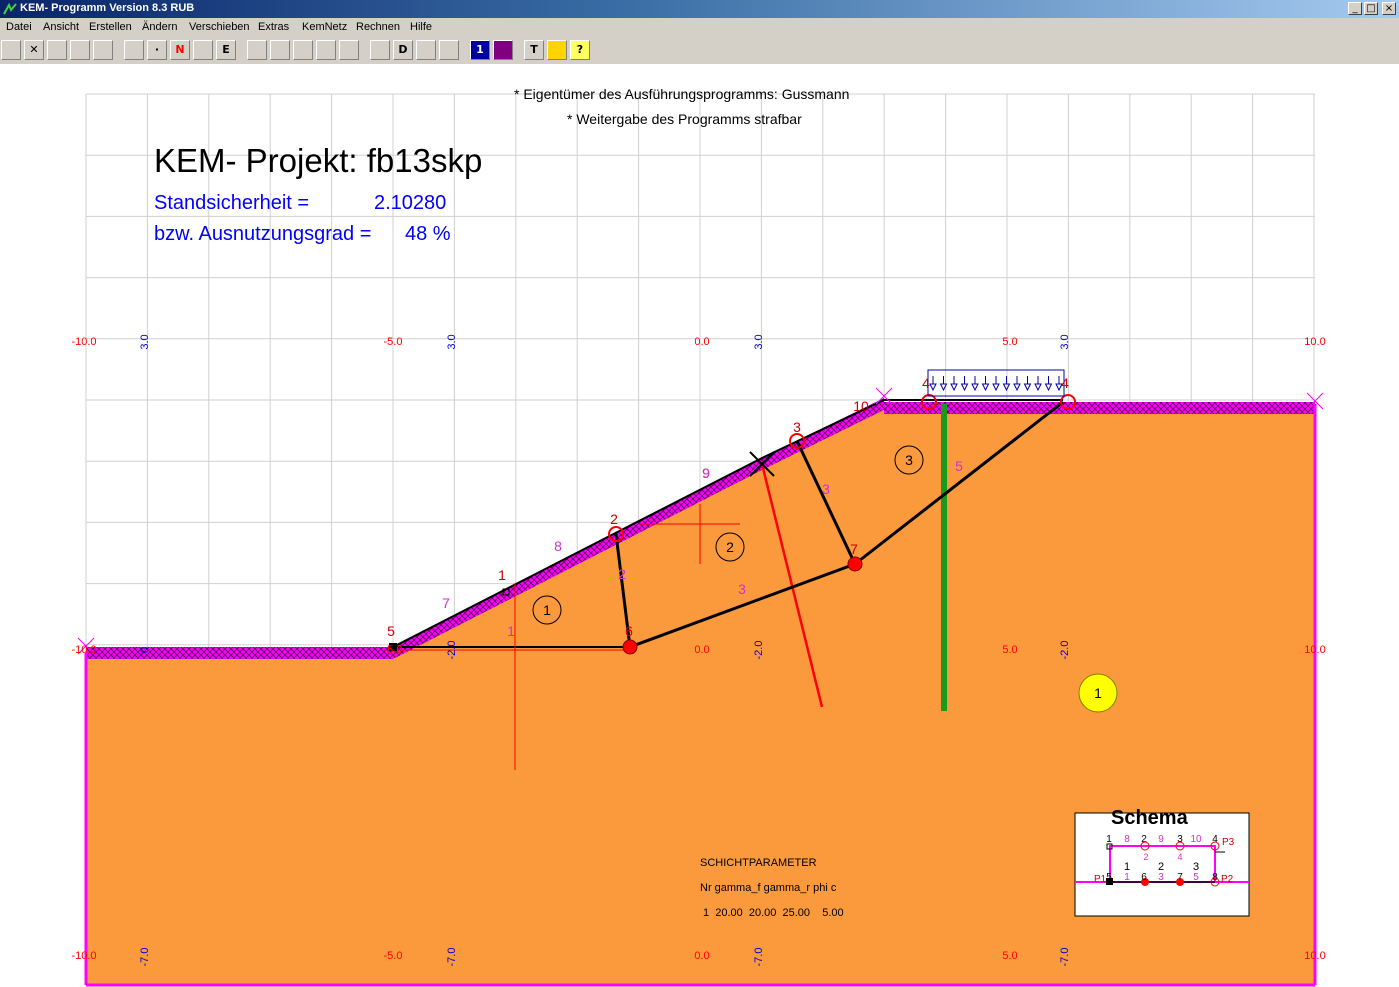 Image resolution: width=1399 pixels, height=987 pixels. Describe the element at coordinates (1009, 650) in the screenshot. I see `x-axis-label: 5.0` at that location.